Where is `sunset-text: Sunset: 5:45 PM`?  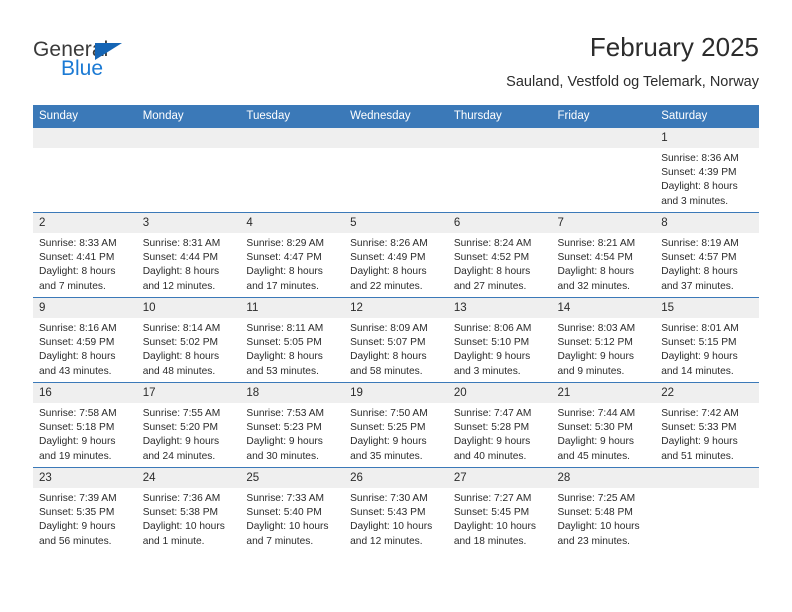
sunset-text: Sunset: 5:45 PM is located at coordinates (491, 513).